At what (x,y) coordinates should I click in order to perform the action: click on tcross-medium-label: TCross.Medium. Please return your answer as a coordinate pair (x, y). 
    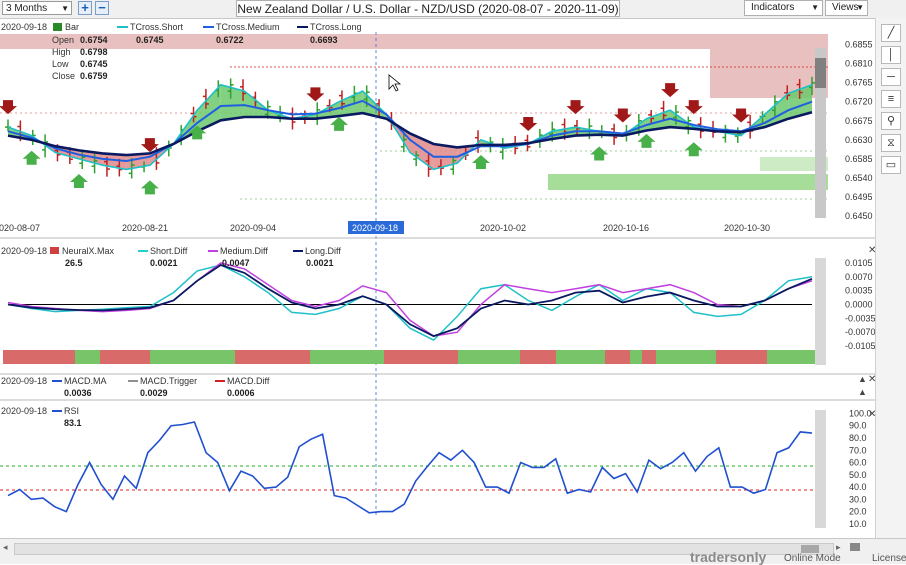
    Looking at the image, I should click on (248, 27).